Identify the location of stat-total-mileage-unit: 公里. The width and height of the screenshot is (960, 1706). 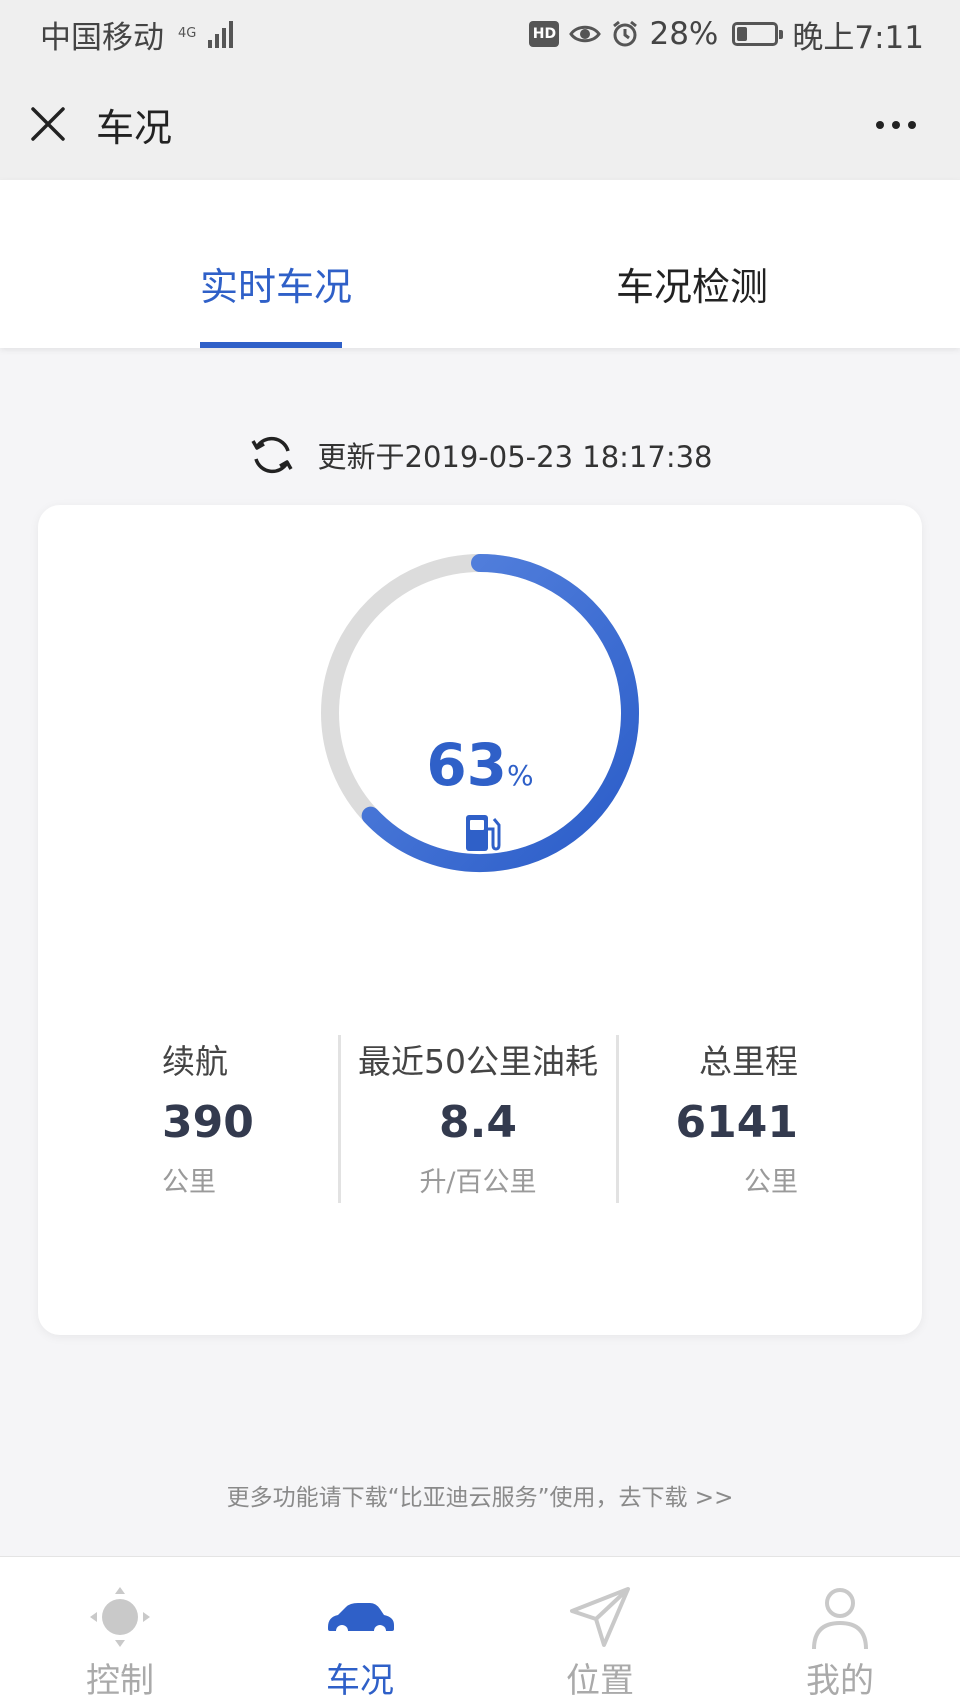
(771, 1182).